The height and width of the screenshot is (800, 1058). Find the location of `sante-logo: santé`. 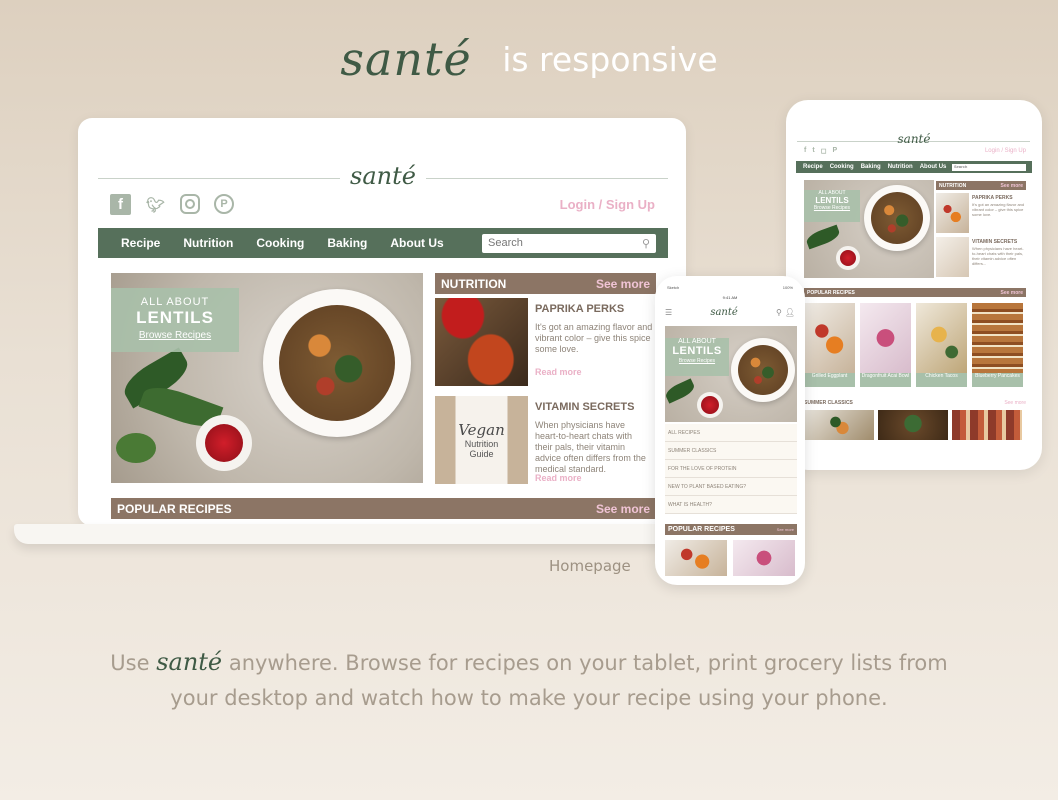

sante-logo: santé is located at coordinates (406, 59).